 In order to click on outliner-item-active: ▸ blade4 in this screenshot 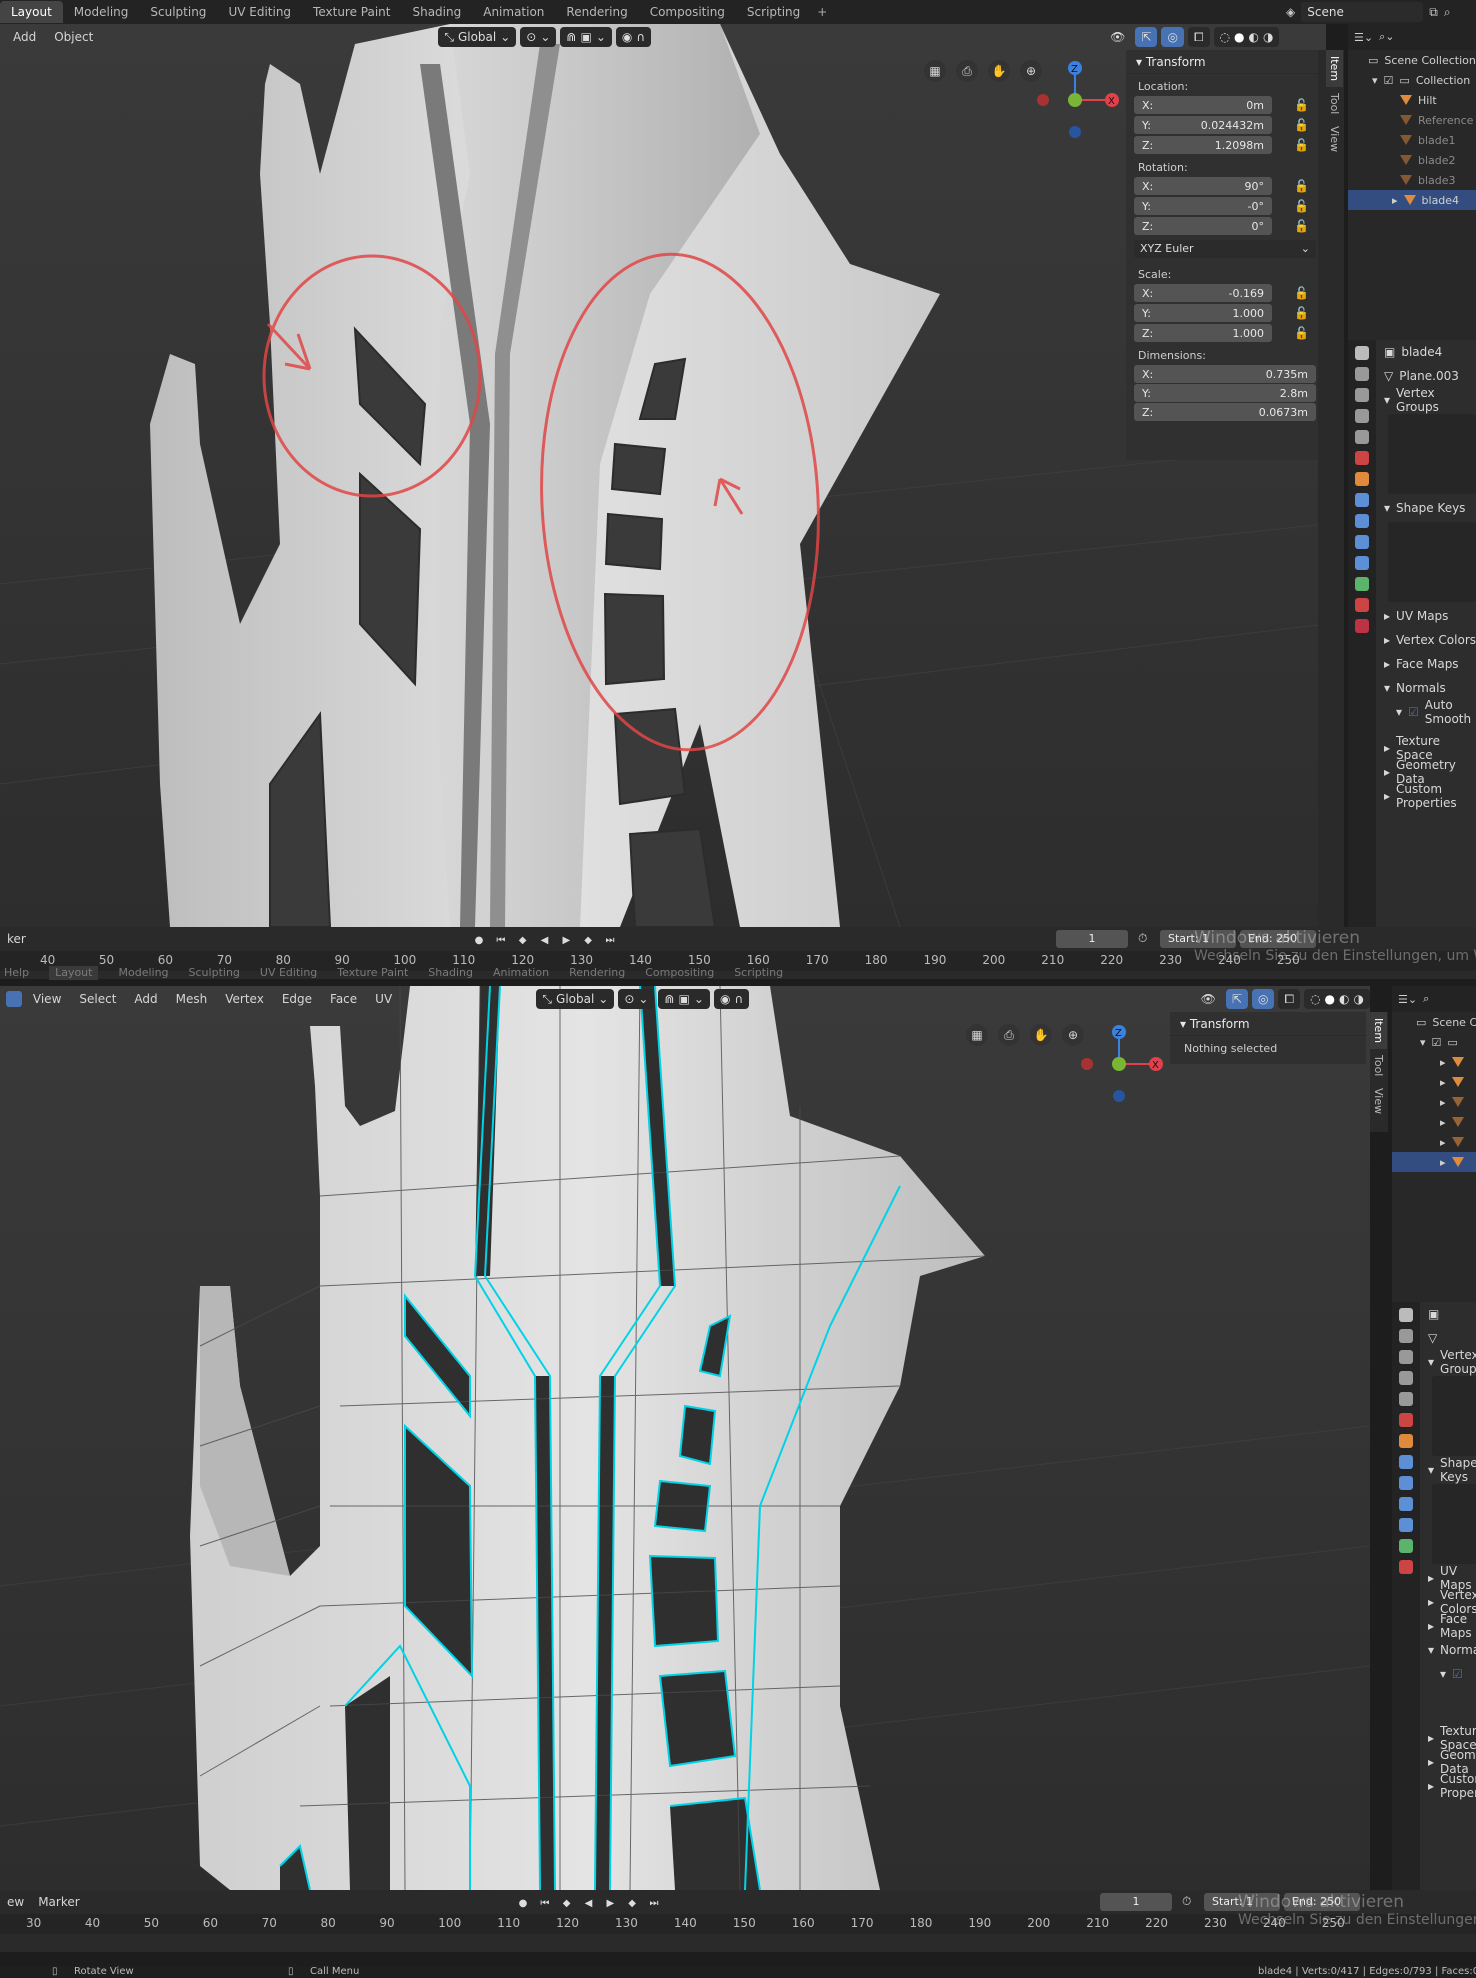, I will do `click(1412, 200)`.